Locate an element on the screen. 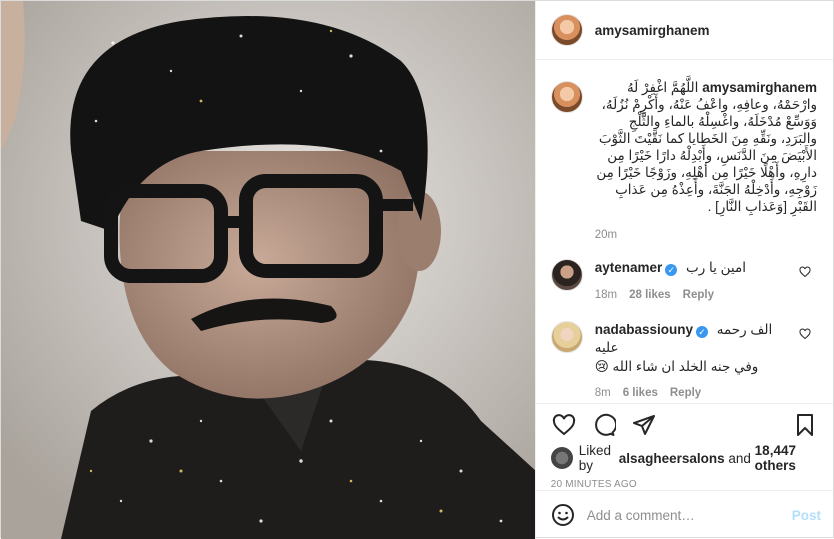 Image resolution: width=834 pixels, height=539 pixels. liker-username: alsagheersalons is located at coordinates (672, 458).